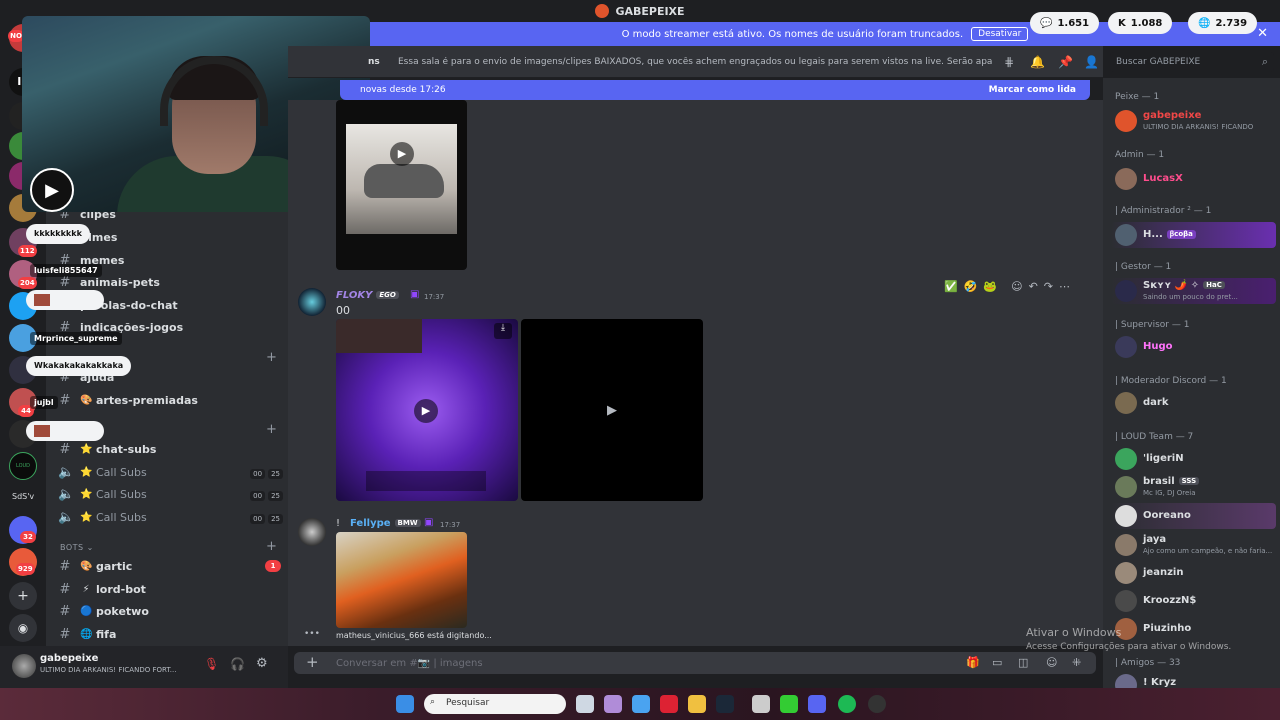 Image resolution: width=1280 pixels, height=720 pixels. What do you see at coordinates (725, 704) in the screenshot?
I see `steam-icon` at bounding box center [725, 704].